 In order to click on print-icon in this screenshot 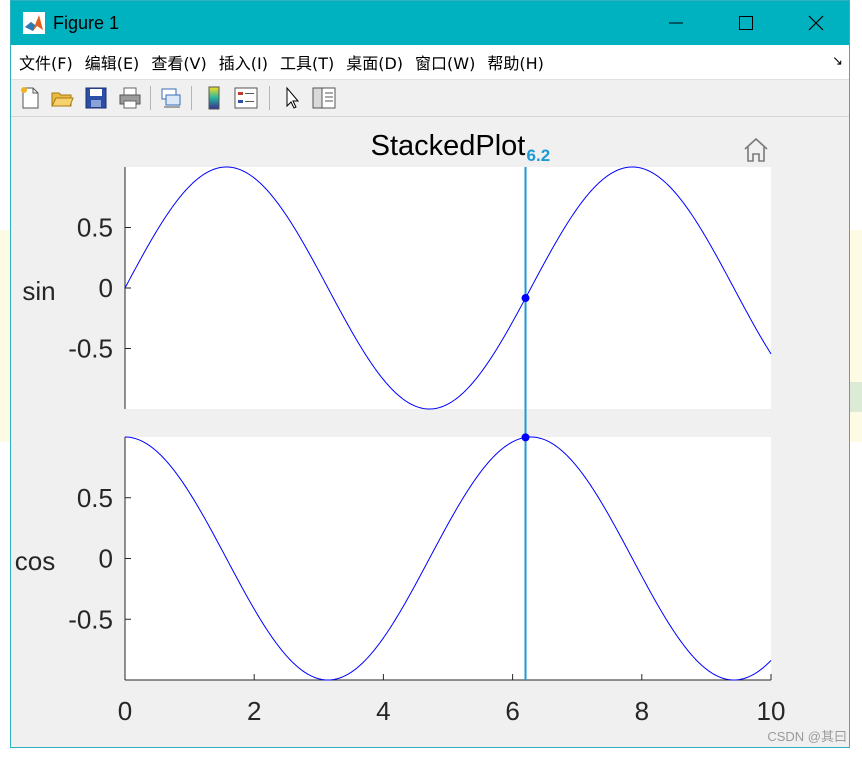, I will do `click(130, 98)`.